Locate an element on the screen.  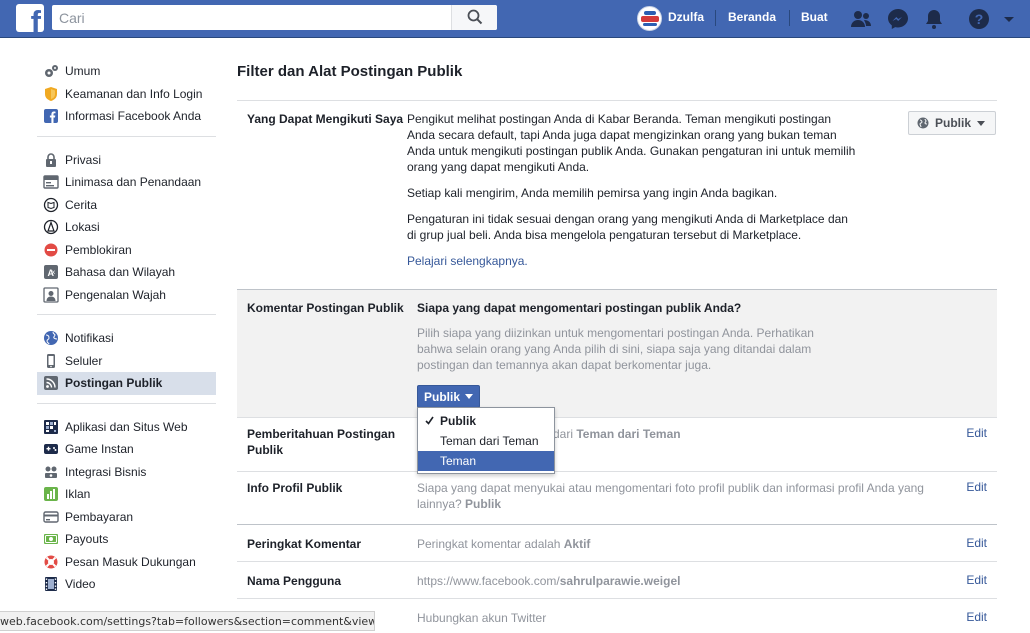
sidebar-item-pesan-masuk-dukungan: Pesan Masuk Dukungan is located at coordinates (126, 562).